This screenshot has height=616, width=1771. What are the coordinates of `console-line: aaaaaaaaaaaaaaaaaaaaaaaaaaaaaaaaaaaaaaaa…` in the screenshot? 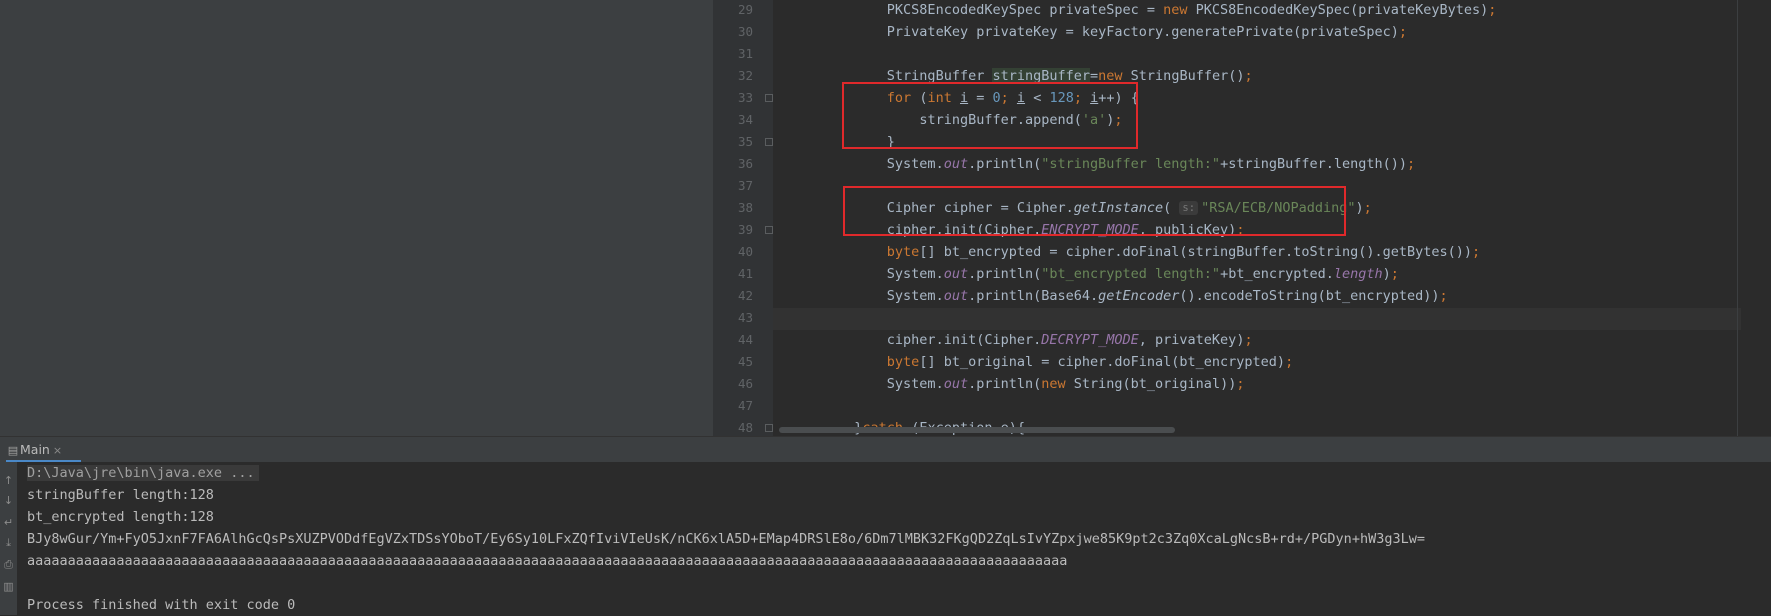 It's located at (547, 561).